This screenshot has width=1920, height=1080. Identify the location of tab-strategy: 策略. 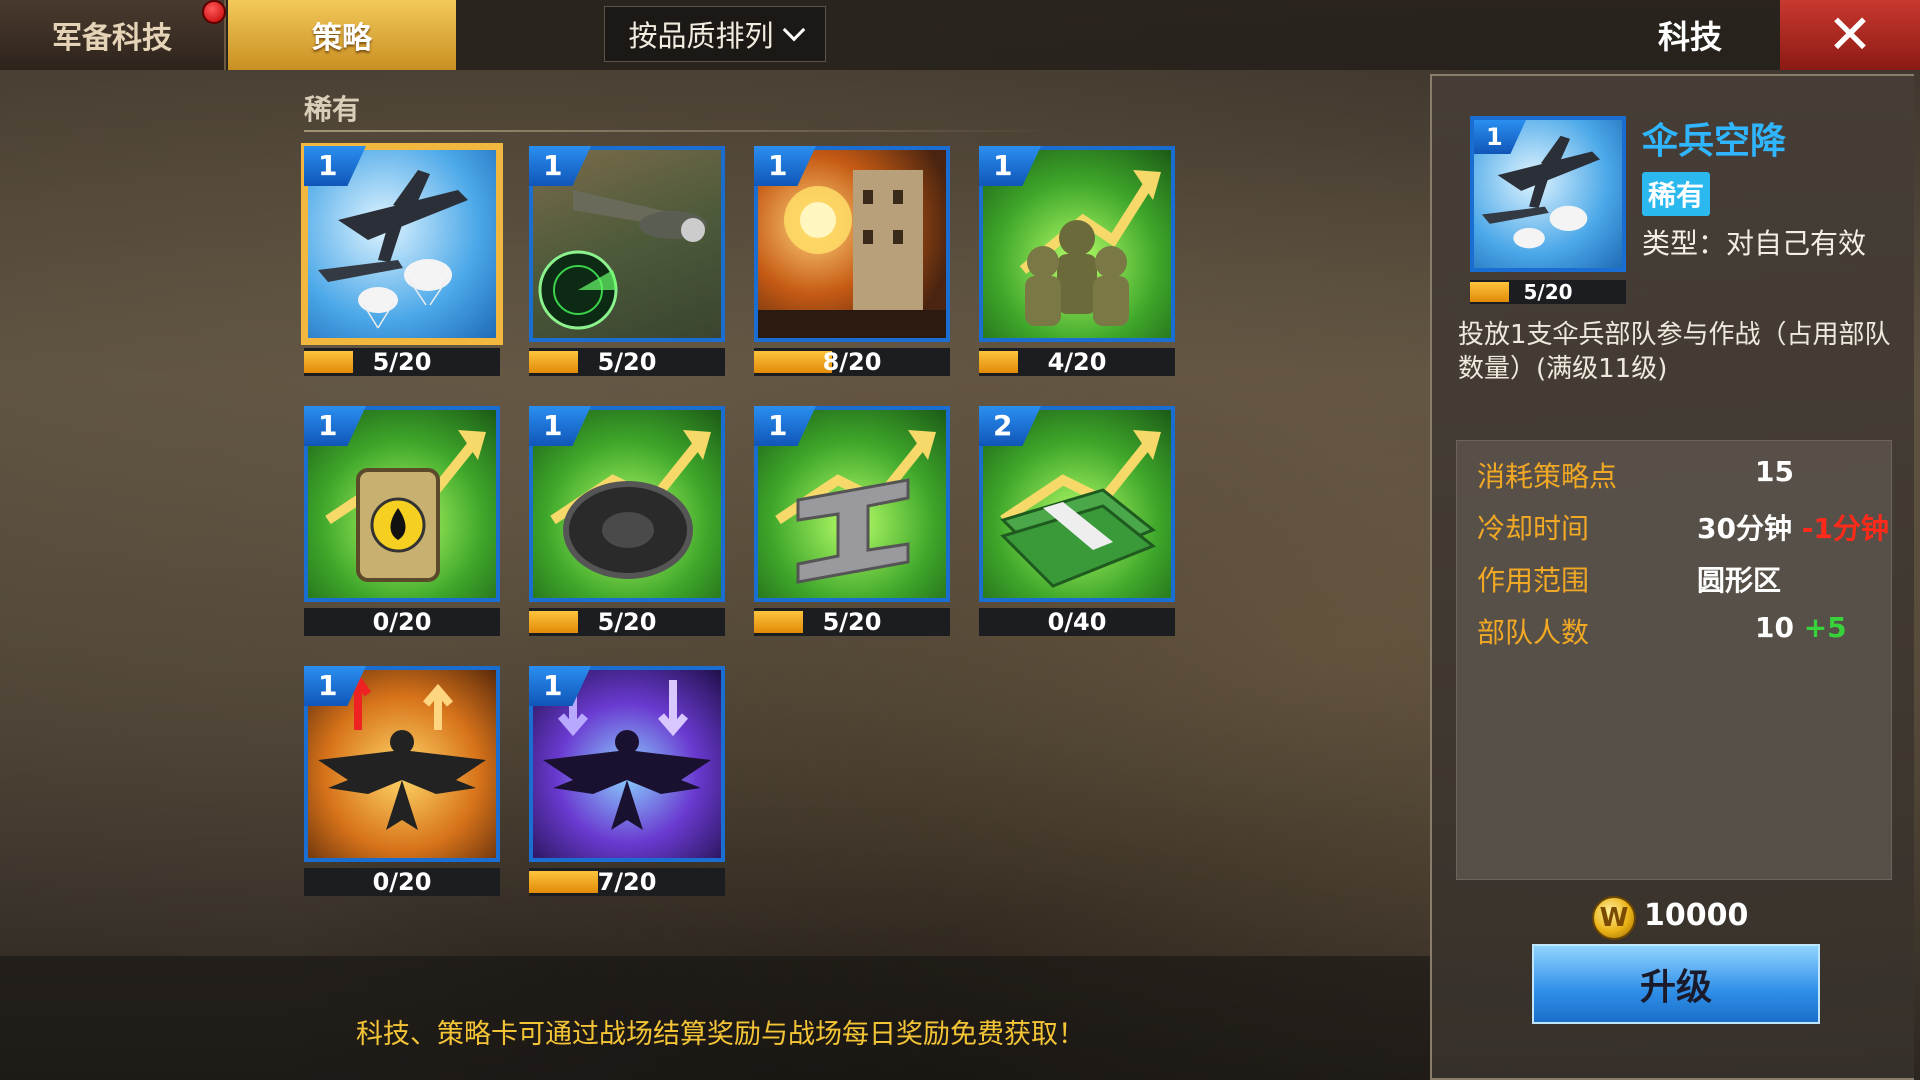
(342, 35).